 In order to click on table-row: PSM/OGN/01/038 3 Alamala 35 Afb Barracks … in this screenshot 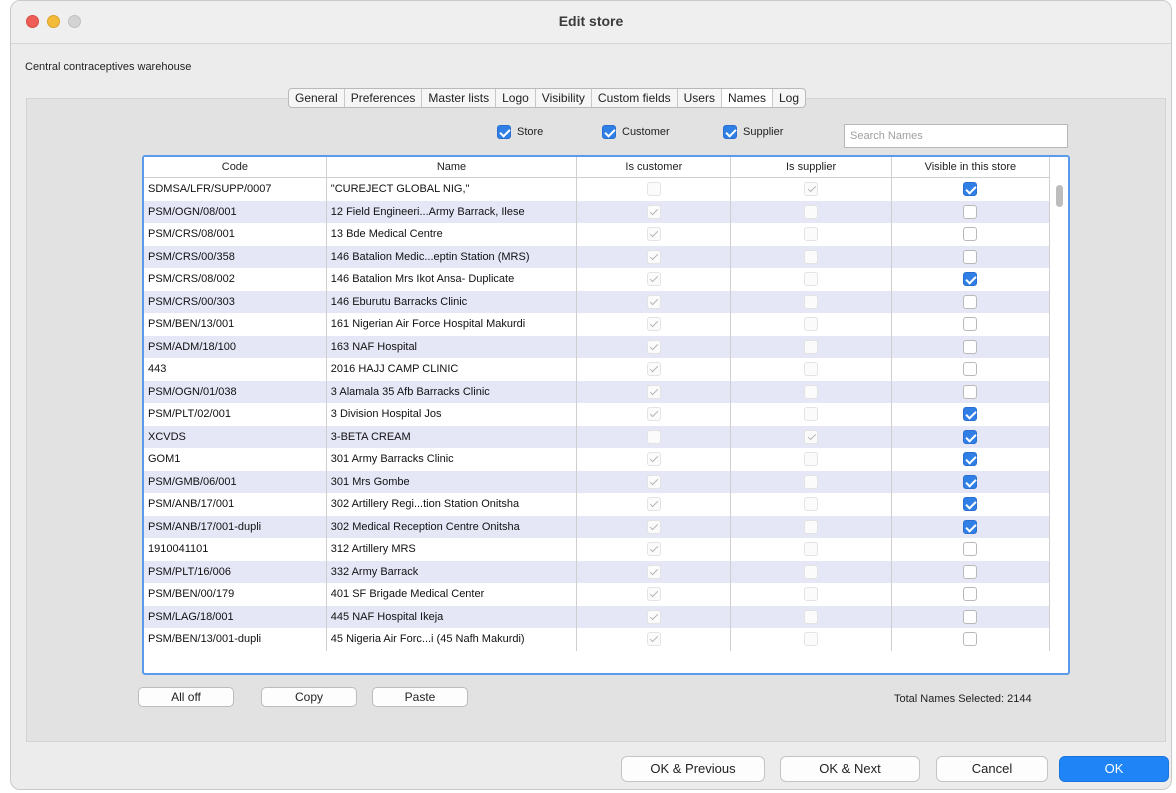, I will do `click(597, 391)`.